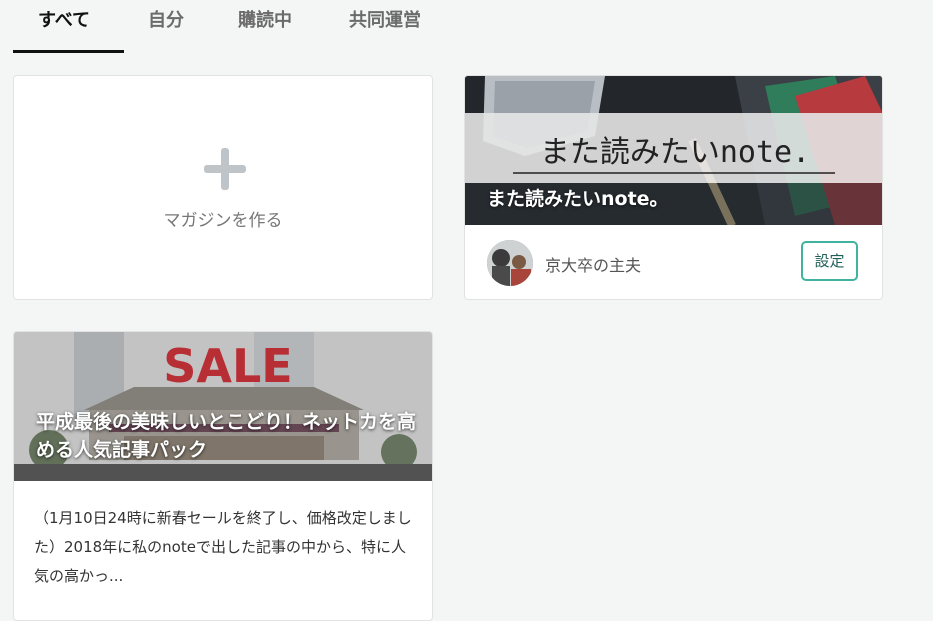  Describe the element at coordinates (225, 169) in the screenshot. I see `plus-icon` at that location.